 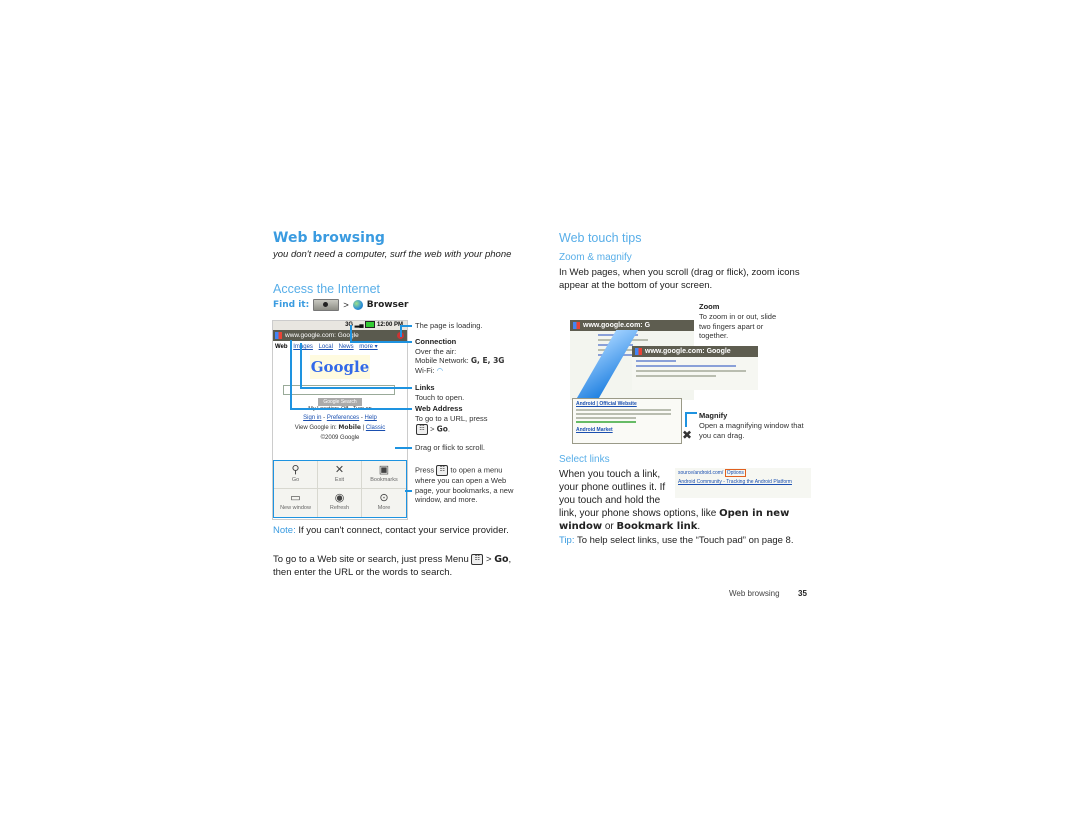 I want to click on section-access-internet: Access the Internet, so click(x=327, y=289).